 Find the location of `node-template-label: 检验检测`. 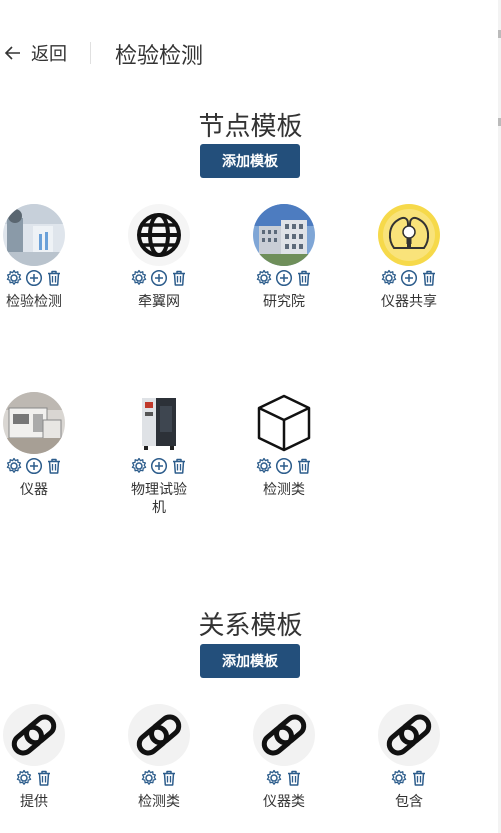

node-template-label: 检验检测 is located at coordinates (34, 301).